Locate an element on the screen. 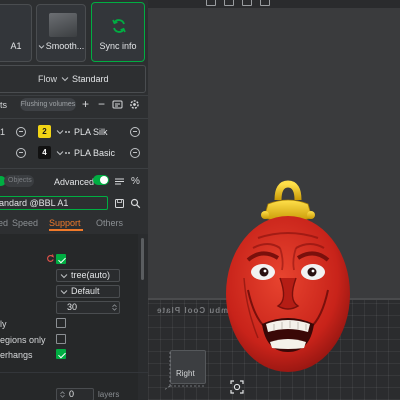 The height and width of the screenshot is (400, 400). support-style-value: Default is located at coordinates (85, 291).